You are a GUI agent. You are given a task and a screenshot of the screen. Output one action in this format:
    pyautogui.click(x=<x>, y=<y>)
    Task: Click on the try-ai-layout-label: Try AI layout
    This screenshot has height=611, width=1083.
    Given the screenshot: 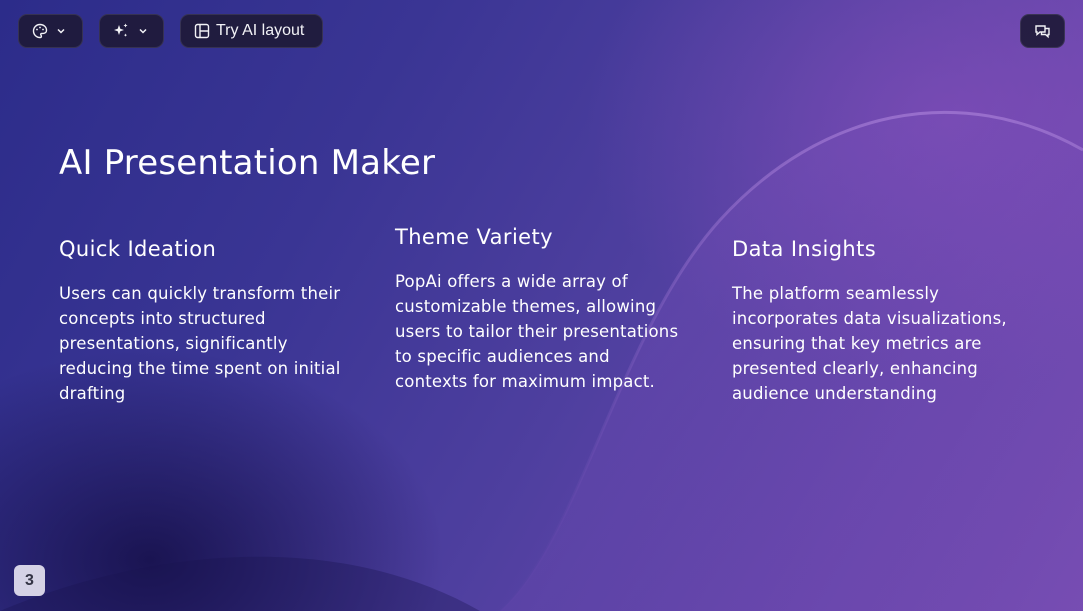 What is the action you would take?
    pyautogui.click(x=260, y=30)
    